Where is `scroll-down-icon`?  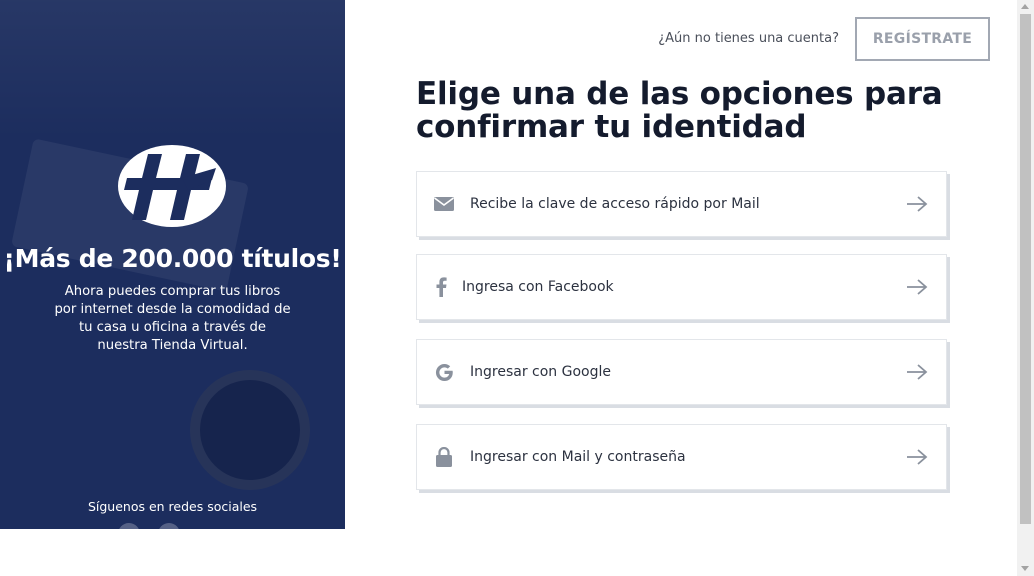 scroll-down-icon is located at coordinates (1025, 568).